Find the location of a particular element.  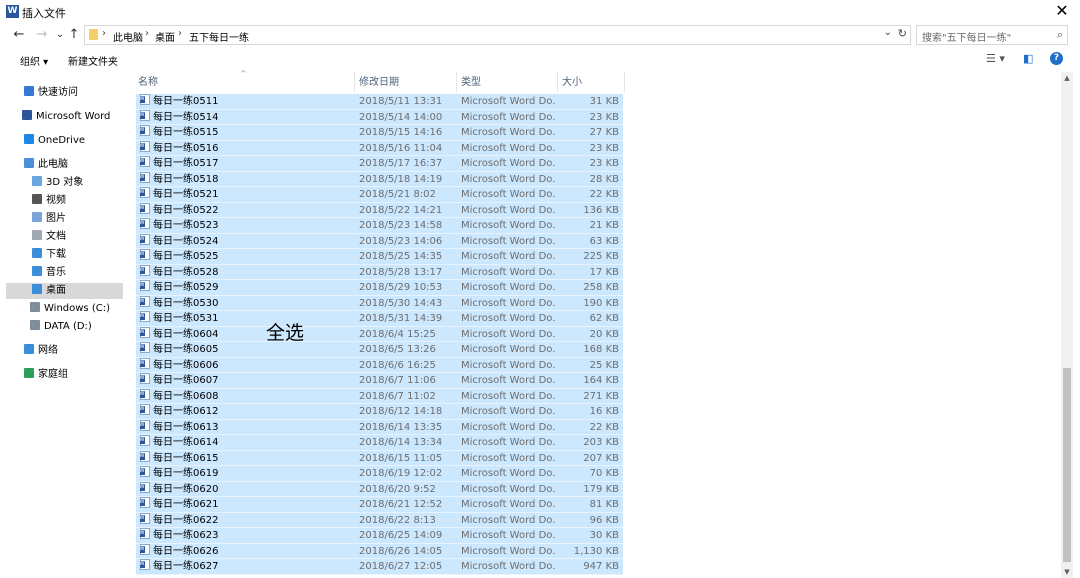

column-header-type: 类型 is located at coordinates (471, 83).